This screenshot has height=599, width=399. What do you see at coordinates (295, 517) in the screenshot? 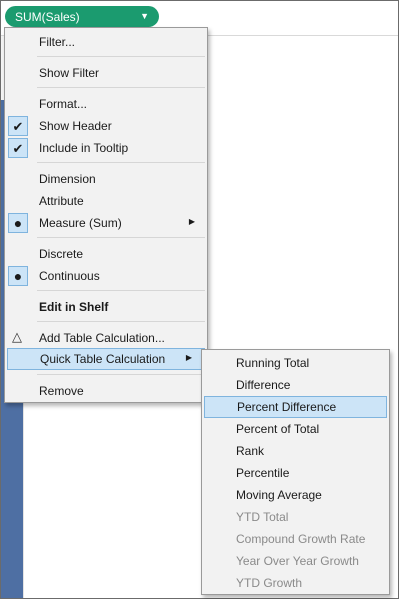
I see `submenu-item-ytd-total: YTD Total` at bounding box center [295, 517].